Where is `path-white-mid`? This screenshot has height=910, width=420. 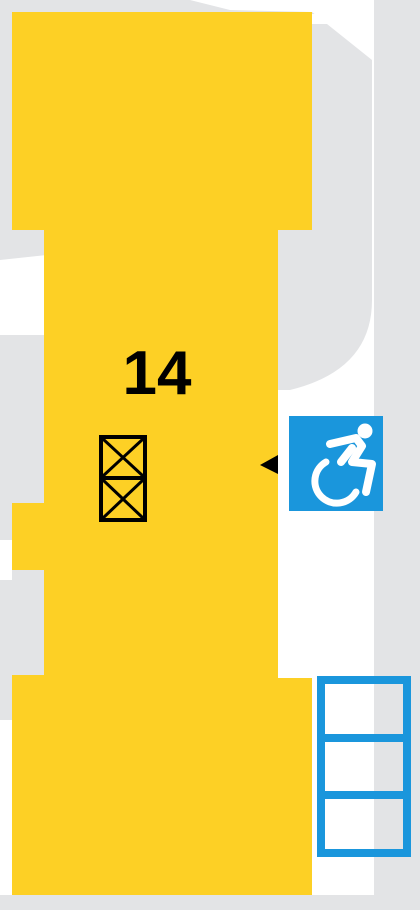 path-white-mid is located at coordinates (24, 297).